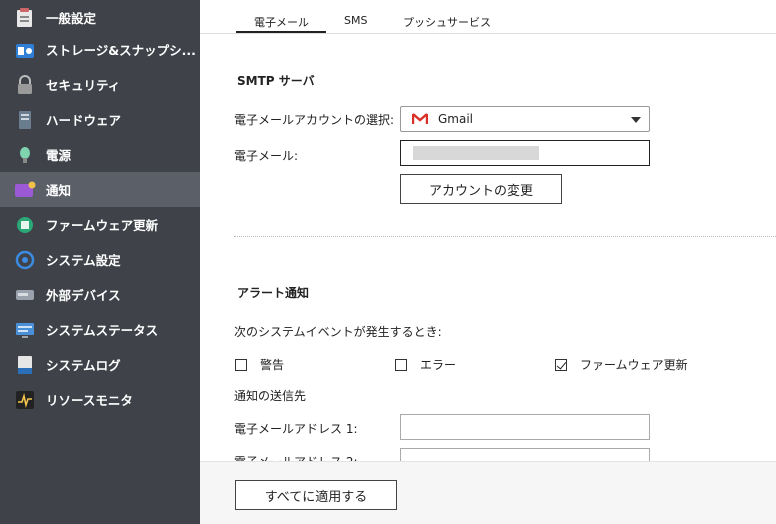 The image size is (776, 524). What do you see at coordinates (83, 295) in the screenshot?
I see `sidebar-item-label: 外部デバイス` at bounding box center [83, 295].